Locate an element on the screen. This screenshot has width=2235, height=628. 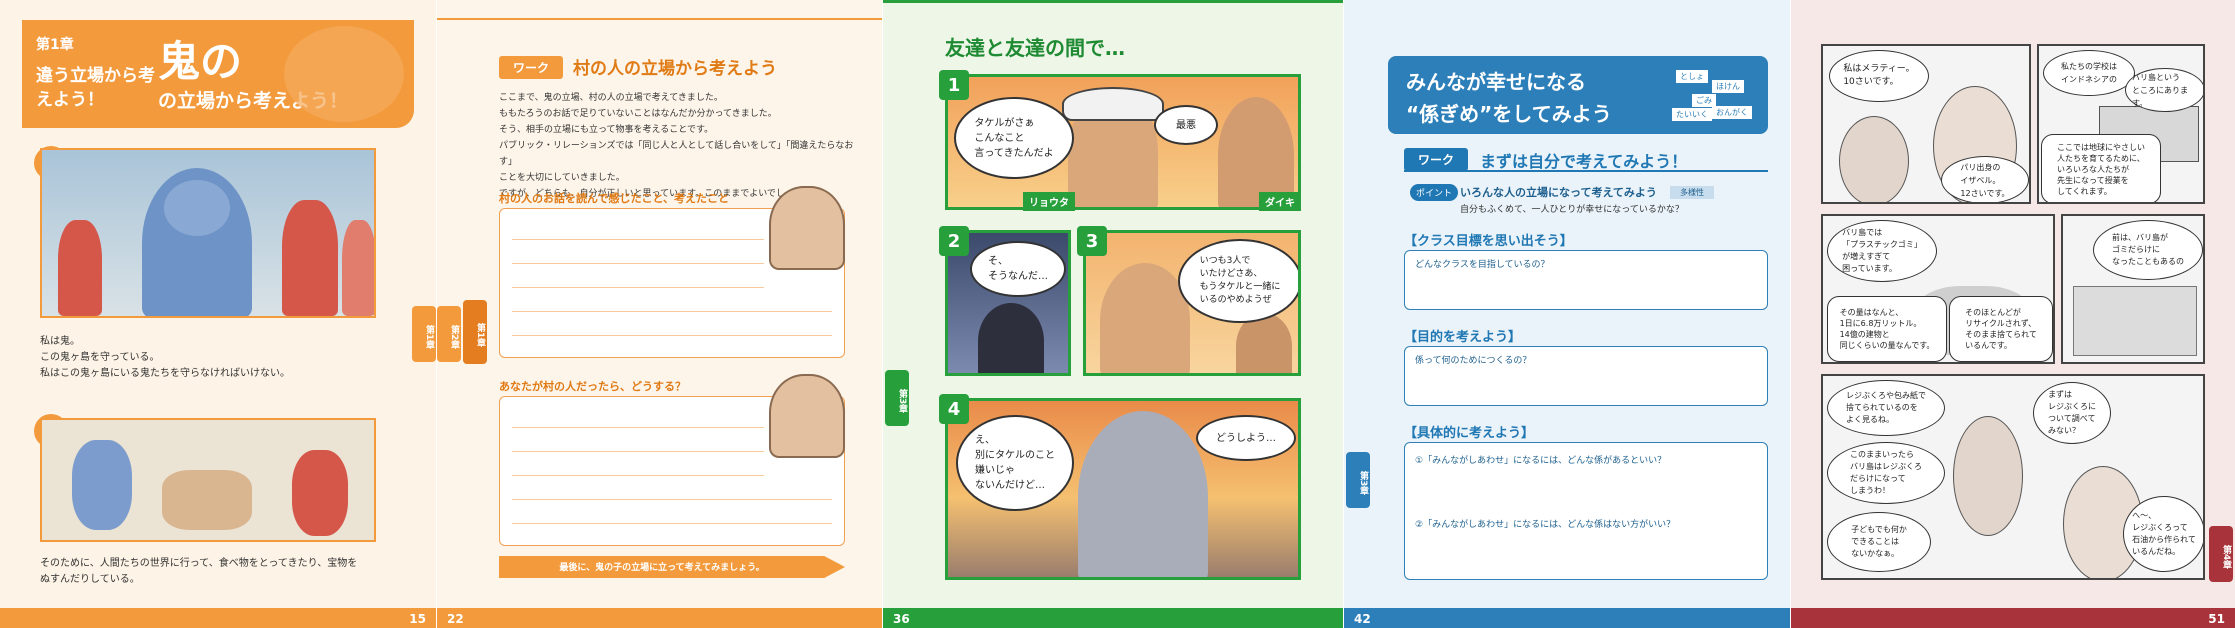
page-footer: 15 is located at coordinates (218, 618).